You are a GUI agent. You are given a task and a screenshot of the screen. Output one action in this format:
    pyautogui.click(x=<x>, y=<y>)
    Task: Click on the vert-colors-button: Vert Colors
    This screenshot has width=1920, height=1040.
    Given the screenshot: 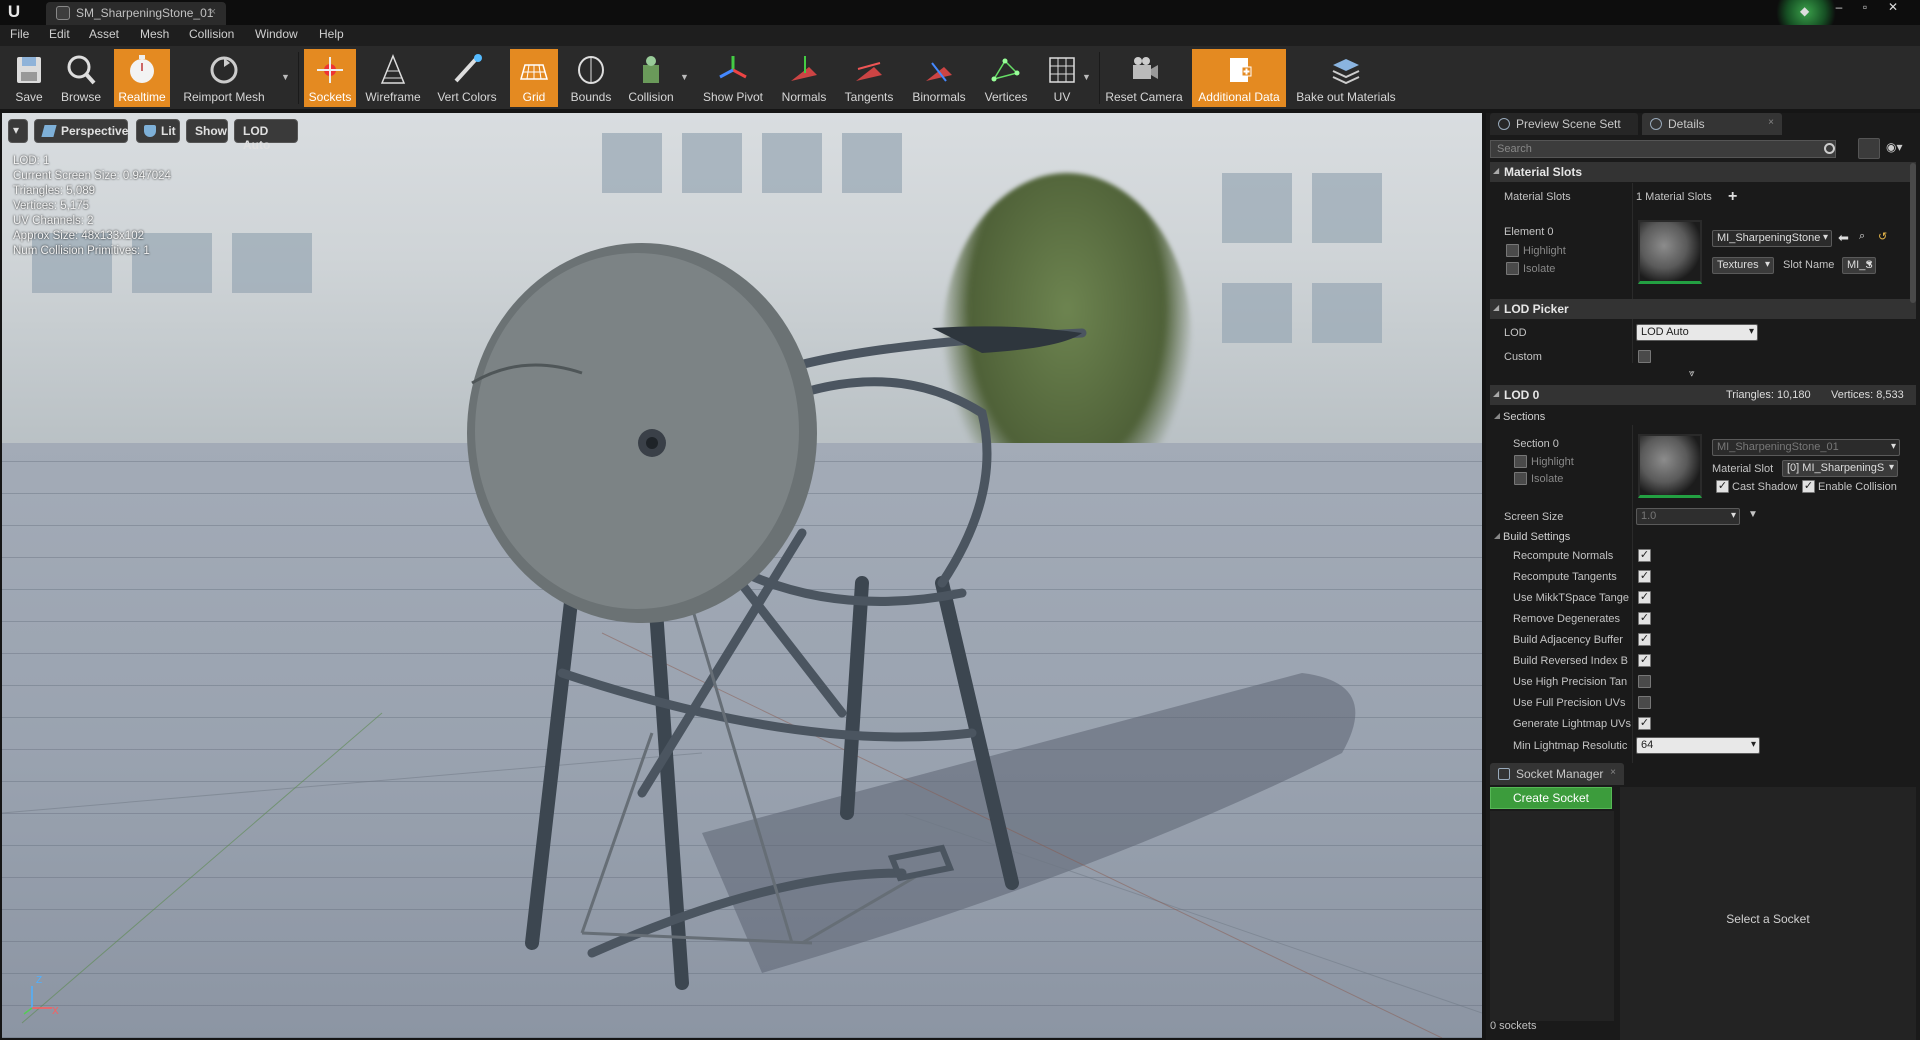 What is the action you would take?
    pyautogui.click(x=467, y=78)
    